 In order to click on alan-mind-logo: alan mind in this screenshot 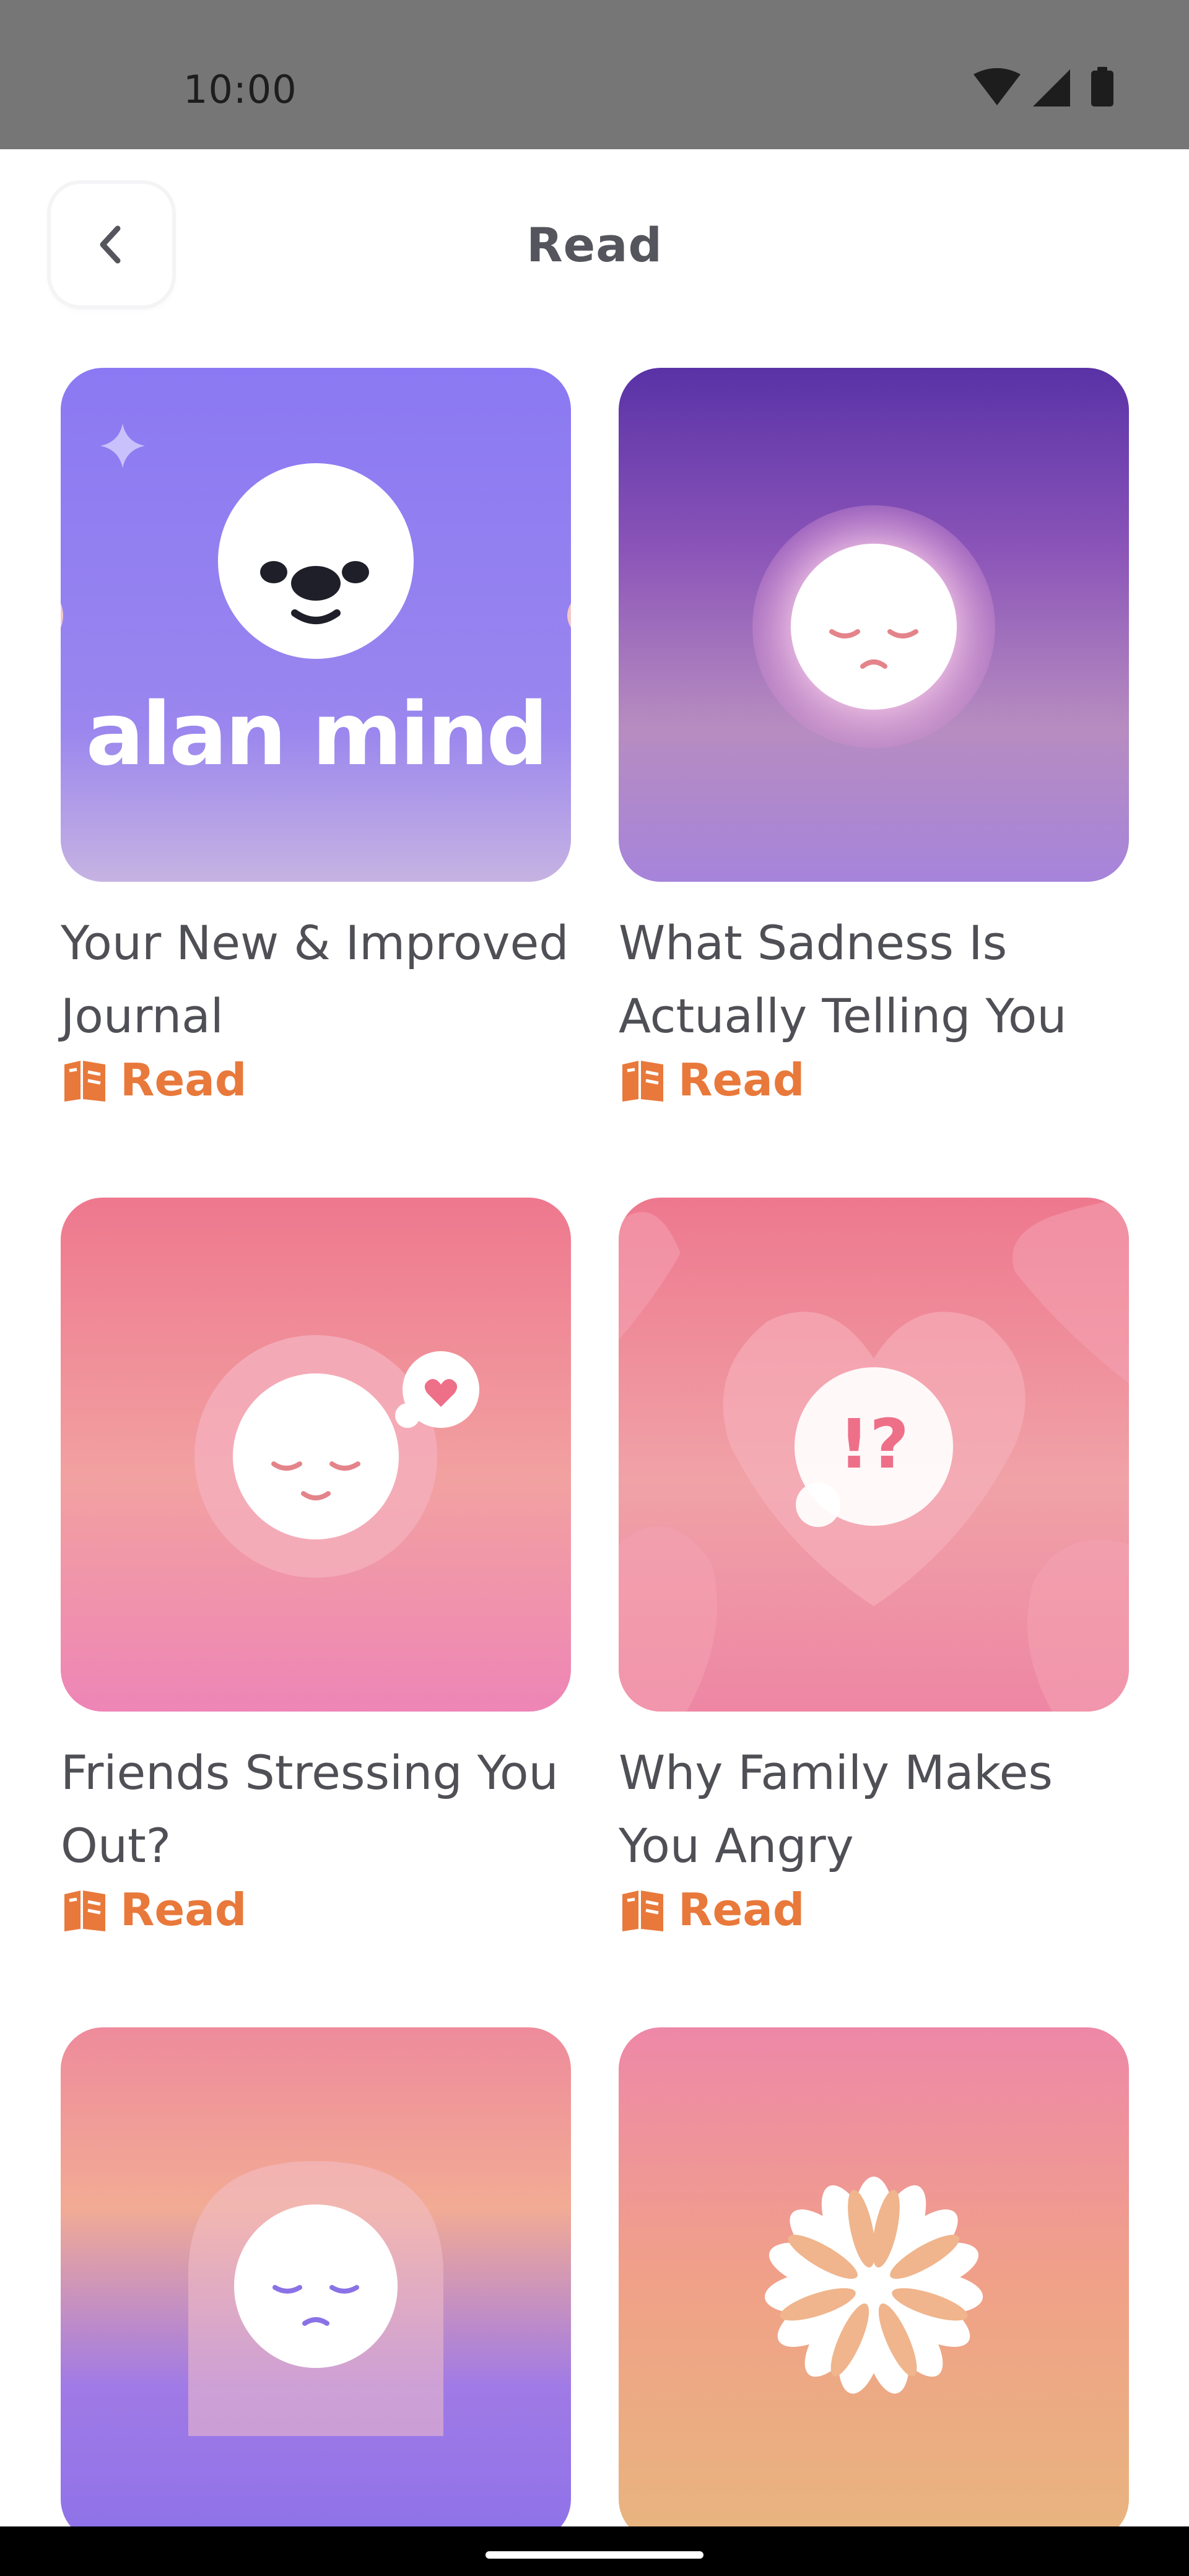, I will do `click(315, 734)`.